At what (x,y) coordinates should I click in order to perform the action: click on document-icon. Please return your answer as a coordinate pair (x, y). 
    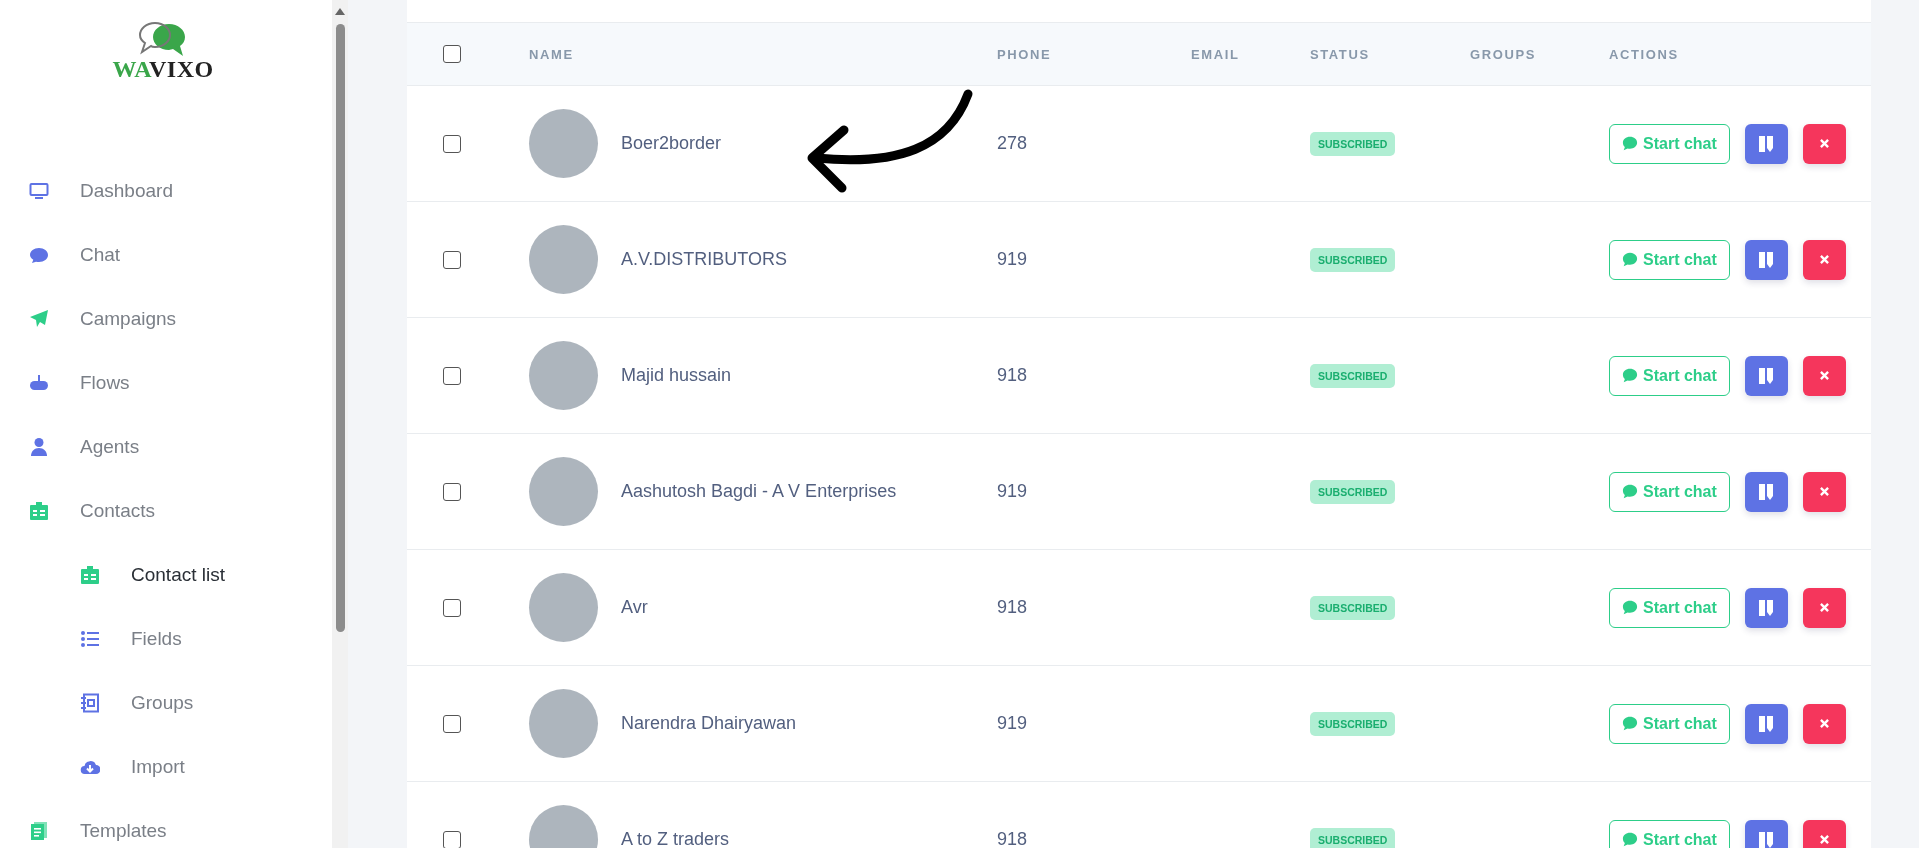
    Looking at the image, I should click on (39, 831).